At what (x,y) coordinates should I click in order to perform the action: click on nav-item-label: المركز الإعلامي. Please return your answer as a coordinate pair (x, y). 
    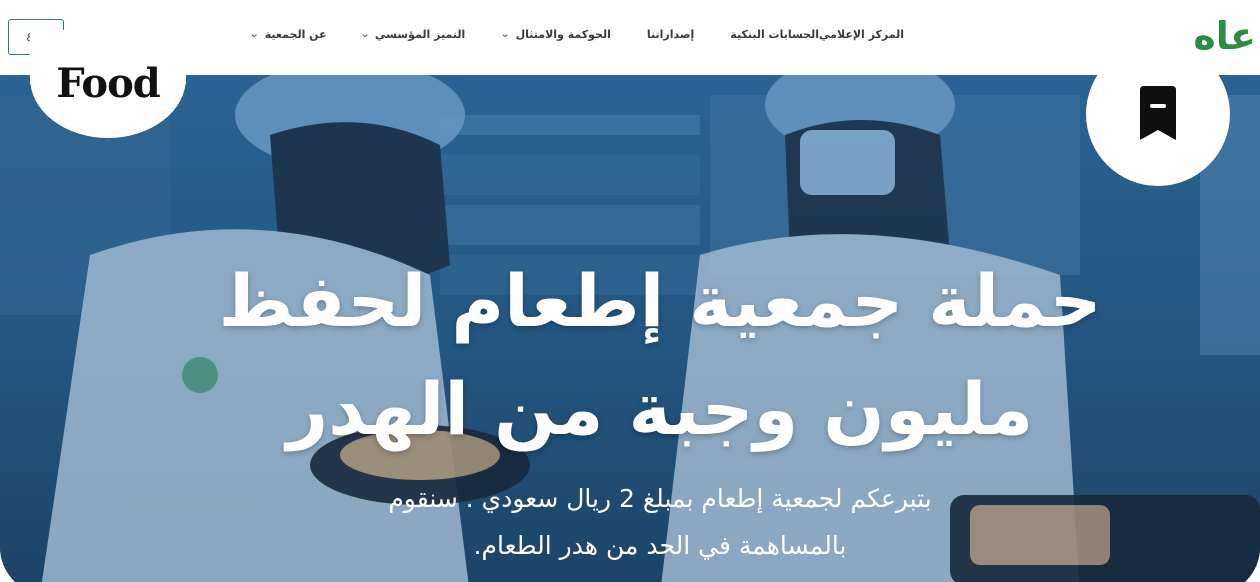
    Looking at the image, I should click on (861, 34).